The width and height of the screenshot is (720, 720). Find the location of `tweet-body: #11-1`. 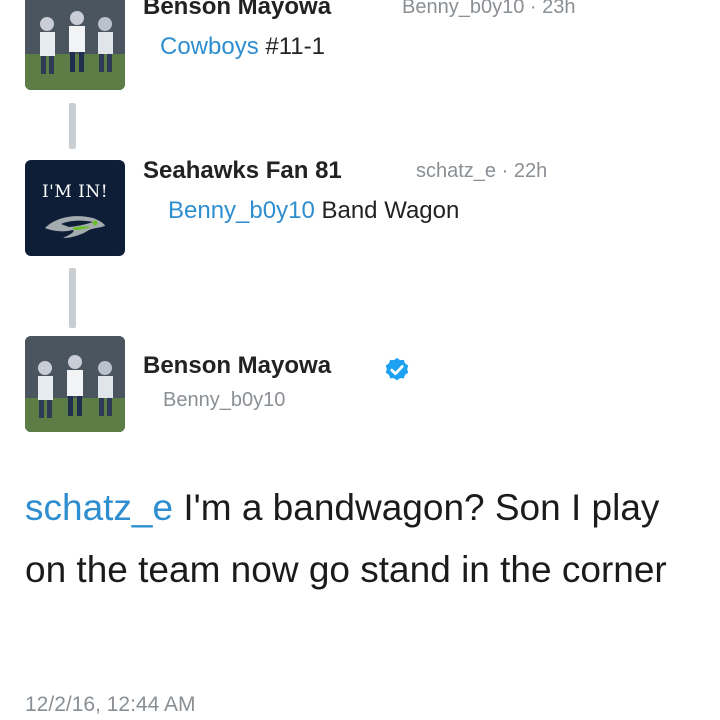

tweet-body: #11-1 is located at coordinates (295, 46).